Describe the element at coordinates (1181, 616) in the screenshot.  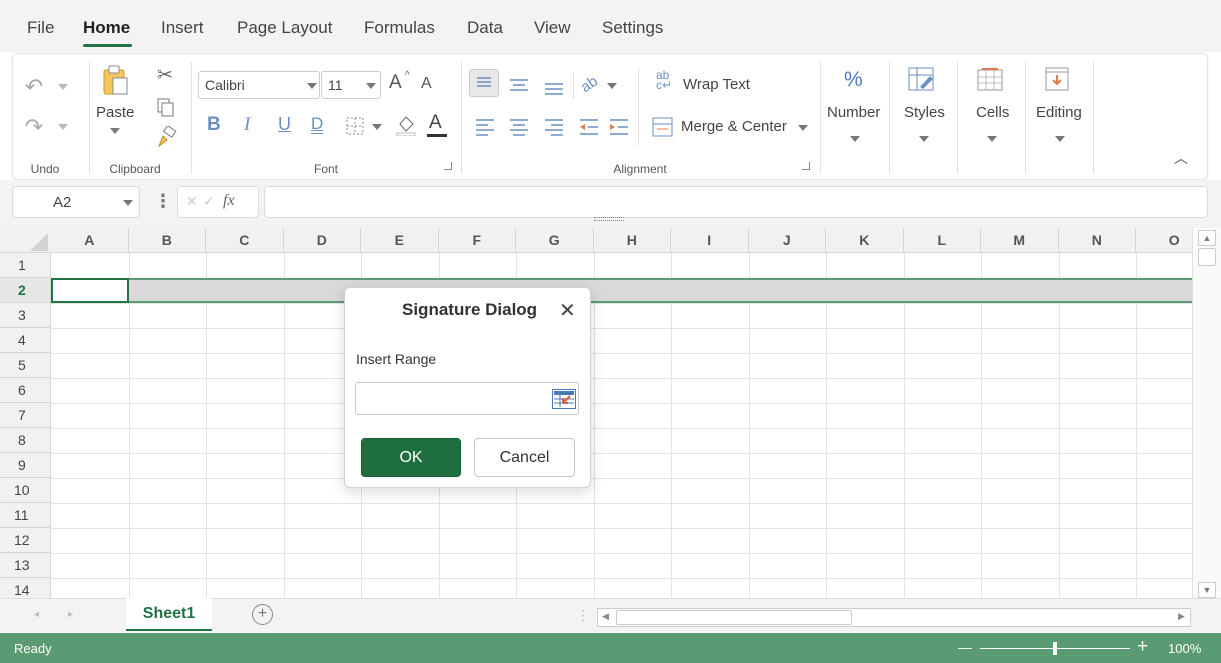
I see `scroll-right-icon: ▶` at that location.